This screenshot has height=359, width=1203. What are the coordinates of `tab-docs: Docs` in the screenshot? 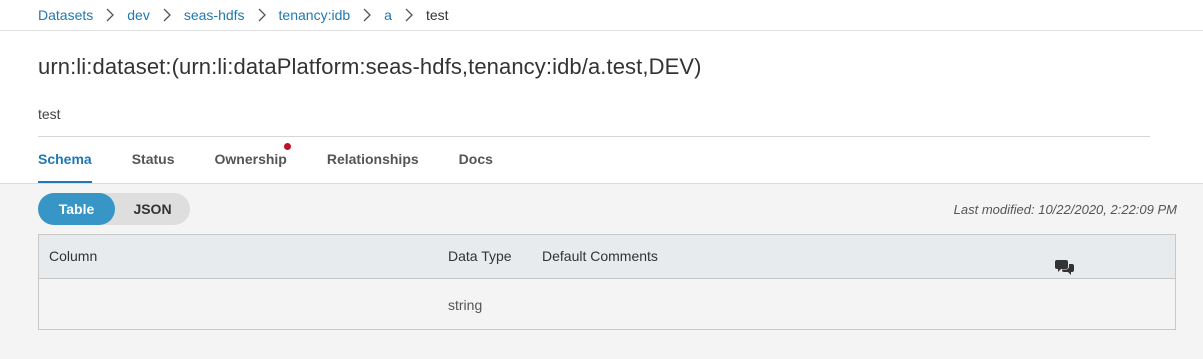 It's located at (476, 159).